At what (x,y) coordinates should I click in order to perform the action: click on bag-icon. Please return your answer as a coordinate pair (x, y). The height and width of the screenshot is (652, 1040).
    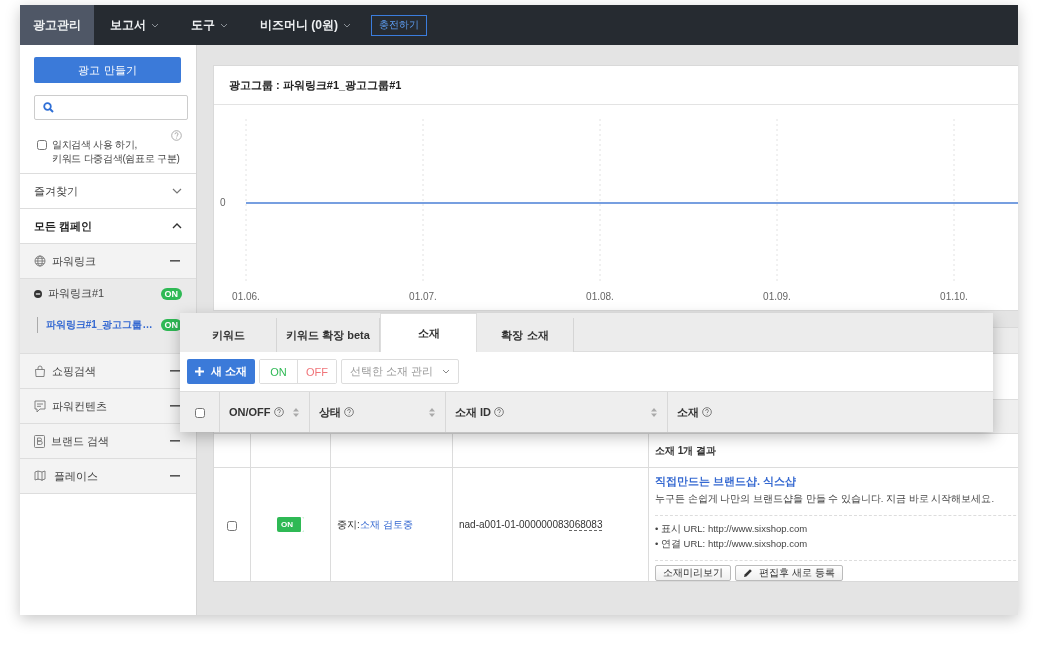
    Looking at the image, I should click on (40, 371).